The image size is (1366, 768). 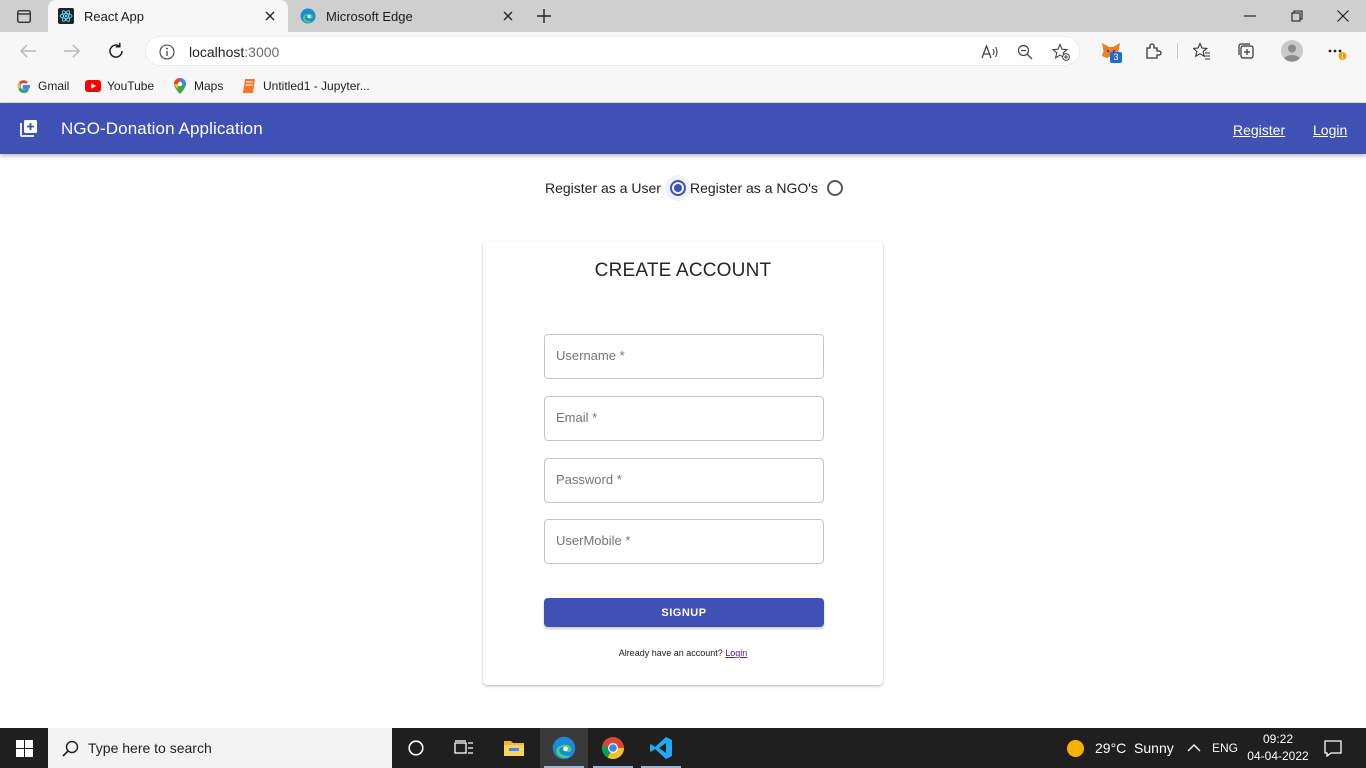 I want to click on weather-widget: 29°C Sunny, so click(x=1120, y=748).